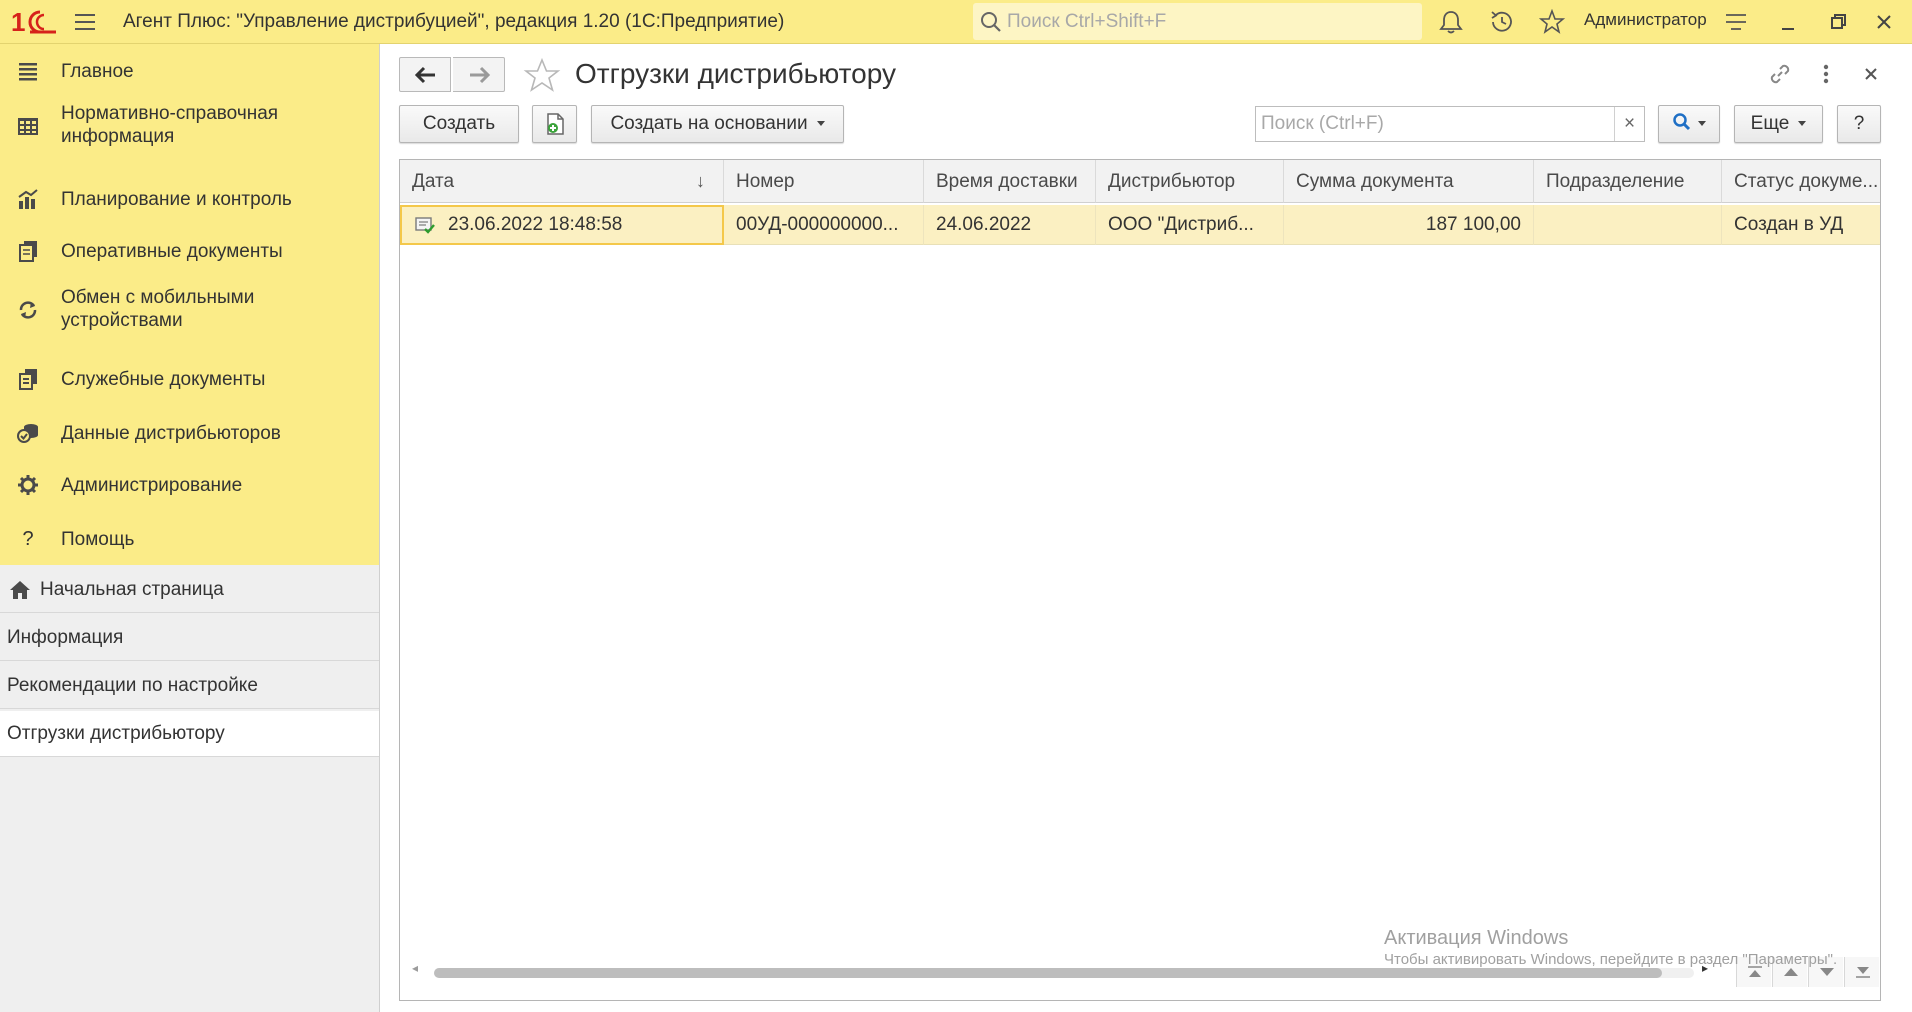 This screenshot has width=1912, height=1012. I want to click on sort-descending-icon: ↓, so click(700, 181).